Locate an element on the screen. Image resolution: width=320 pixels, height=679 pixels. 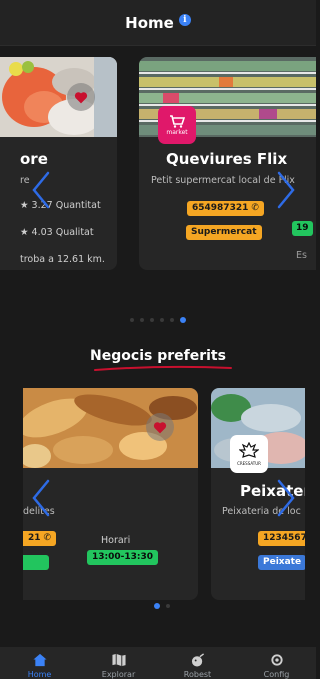
tab-robest: Robest is located at coordinates (197, 663).